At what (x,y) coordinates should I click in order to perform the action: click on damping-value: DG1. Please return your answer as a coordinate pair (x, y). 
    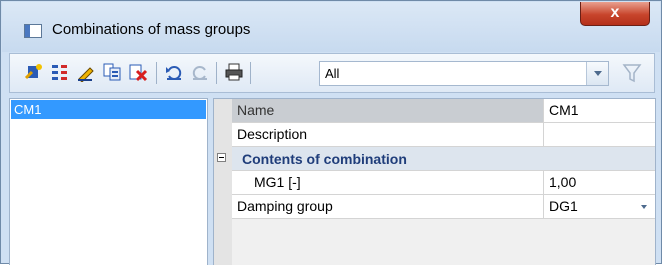
    Looking at the image, I should click on (563, 206).